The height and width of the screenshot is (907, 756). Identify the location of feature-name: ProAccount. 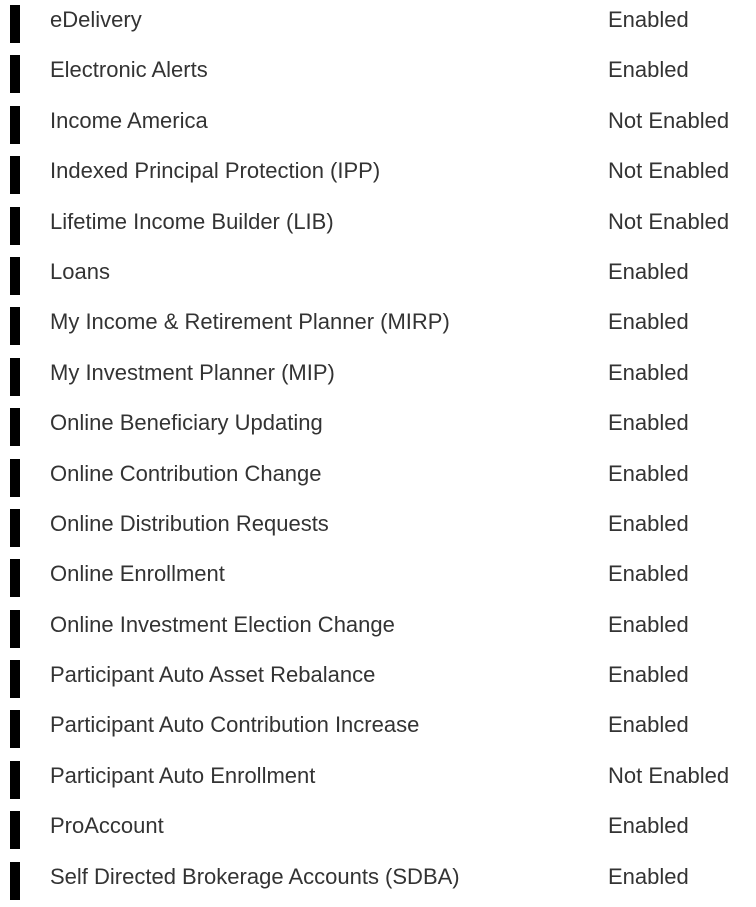
(107, 826).